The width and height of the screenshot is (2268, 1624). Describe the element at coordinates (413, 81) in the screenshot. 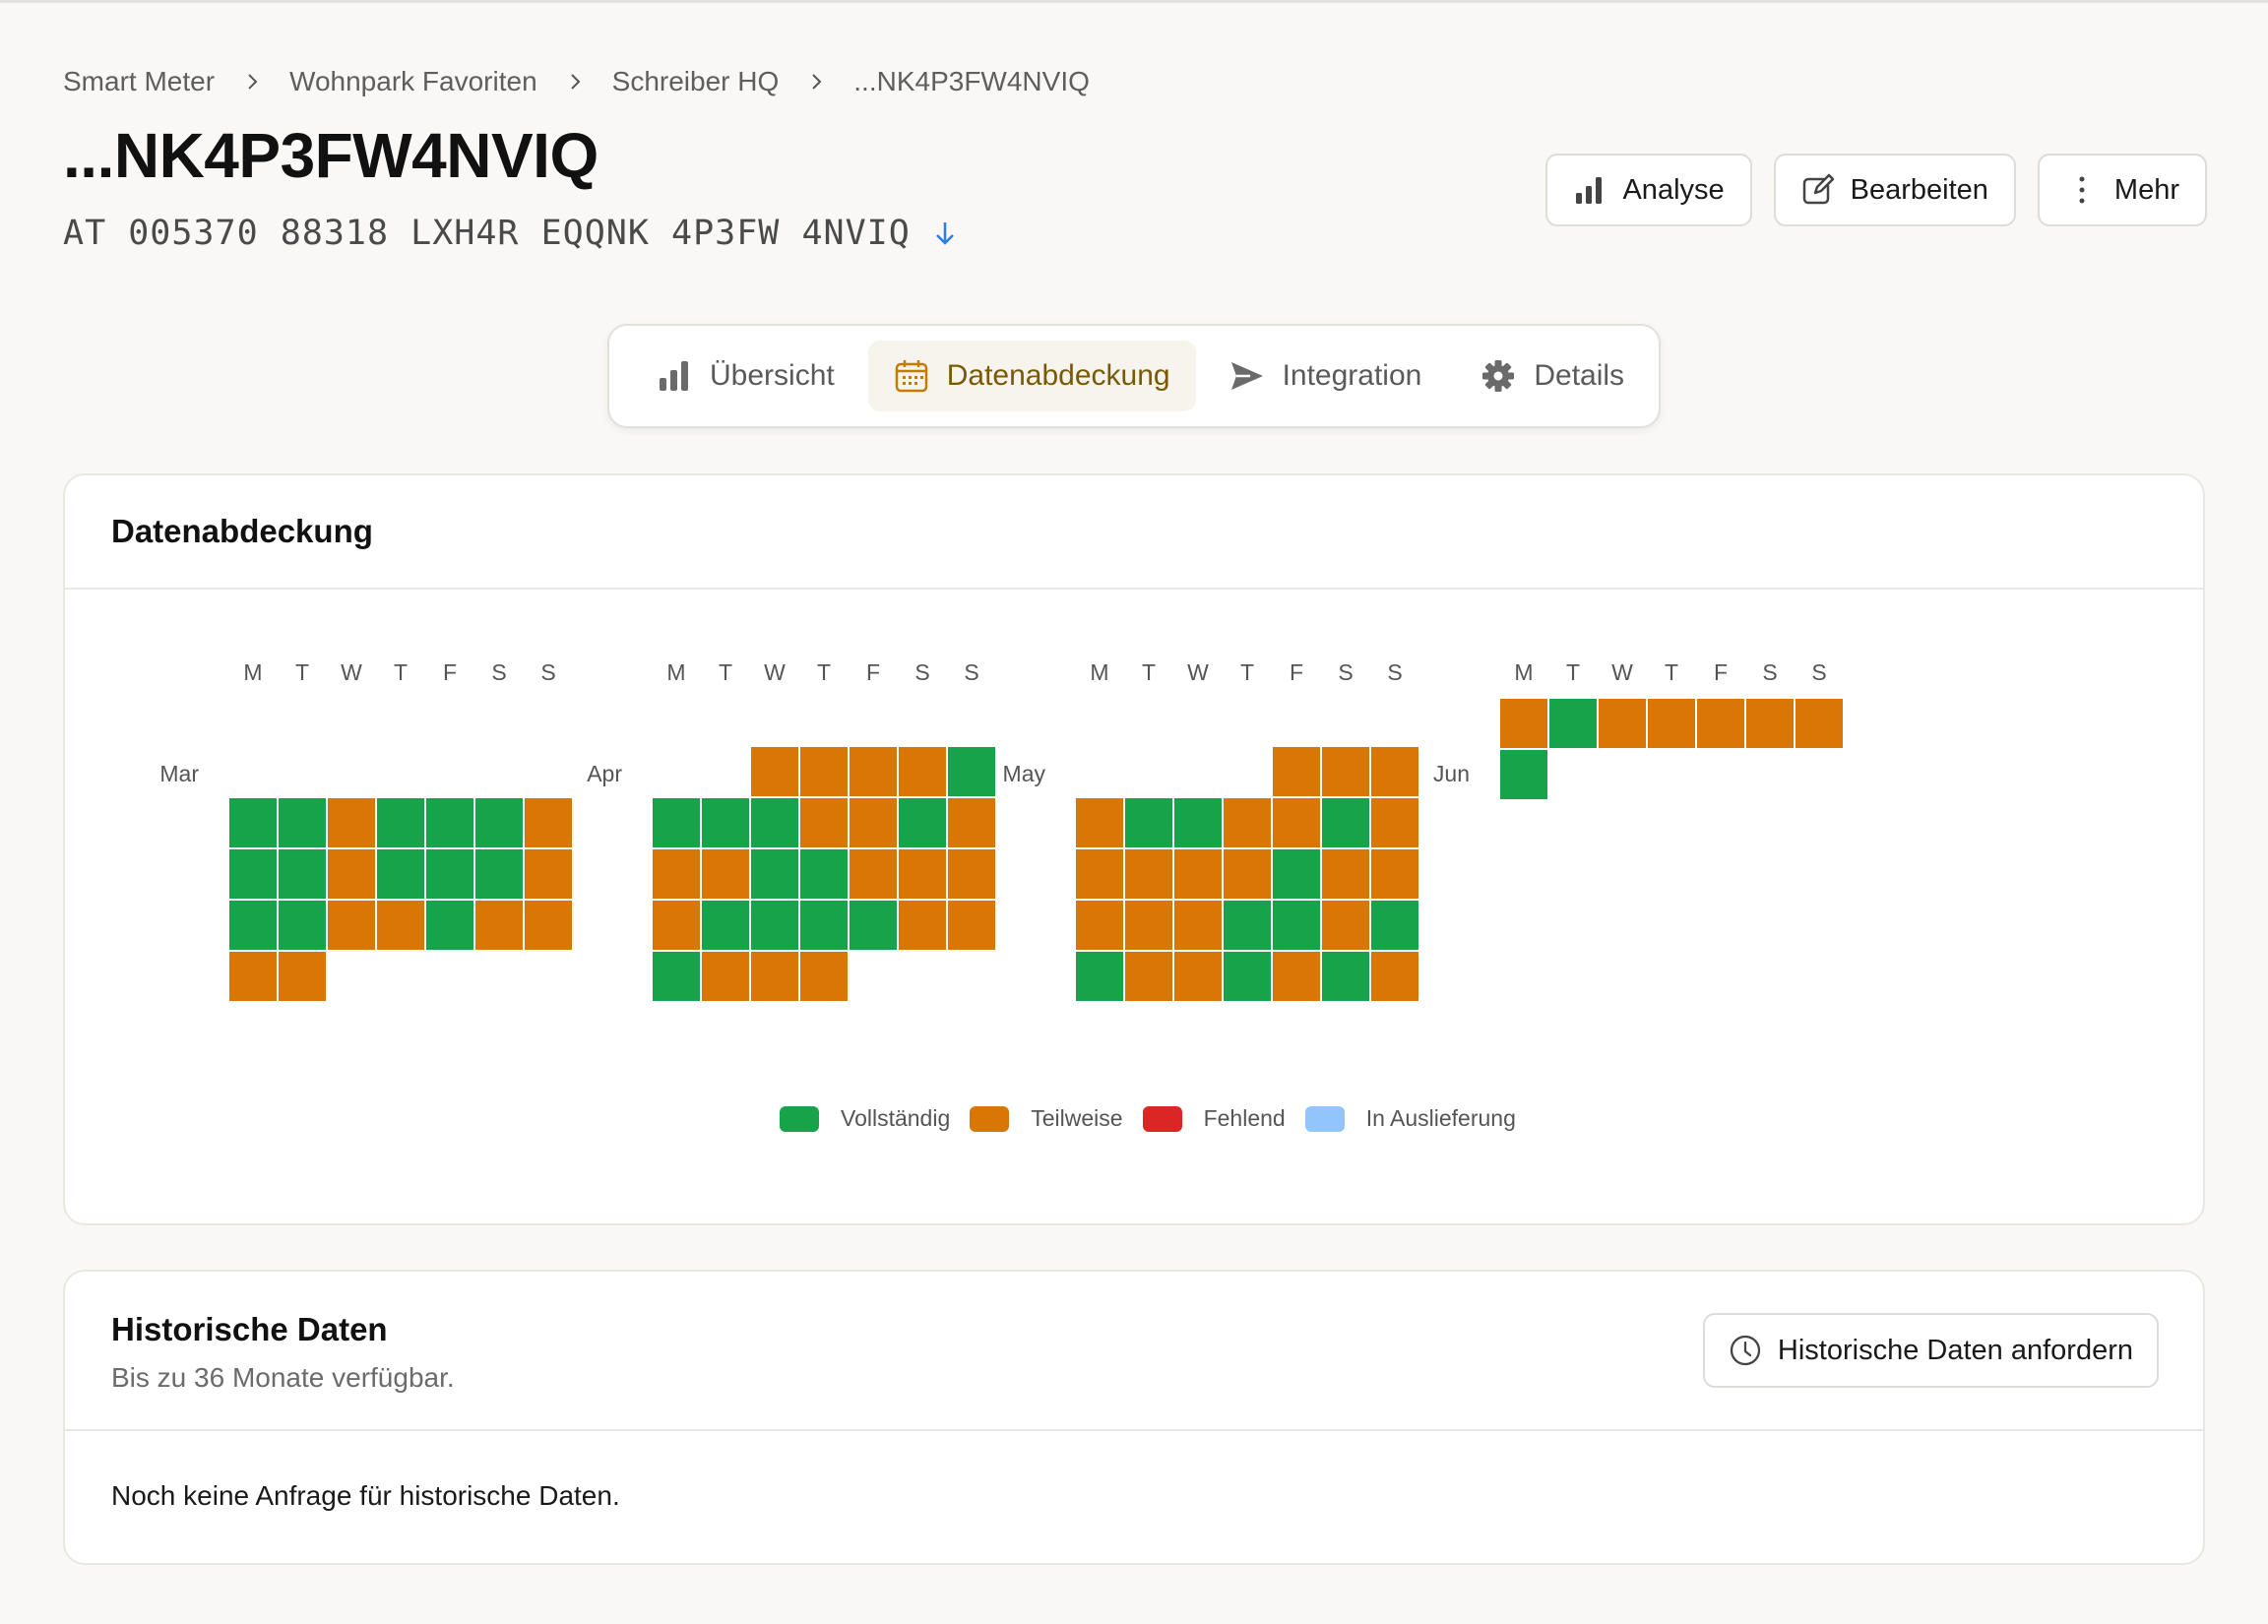

I see `breadcrumb-wohnpark: Wohnpark Favoriten` at that location.